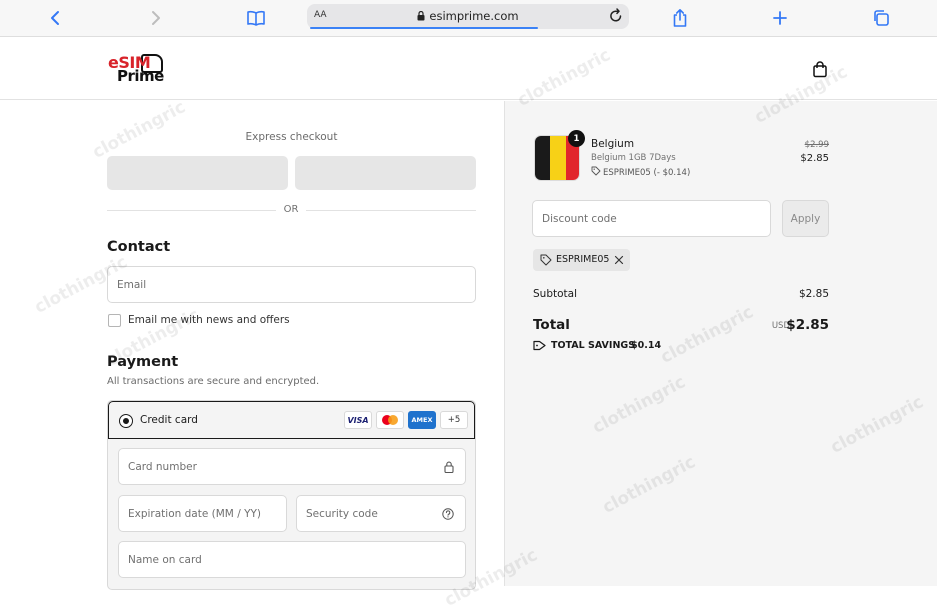 The height and width of the screenshot is (611, 937). Describe the element at coordinates (291, 209) in the screenshot. I see `or-separator: OR` at that location.